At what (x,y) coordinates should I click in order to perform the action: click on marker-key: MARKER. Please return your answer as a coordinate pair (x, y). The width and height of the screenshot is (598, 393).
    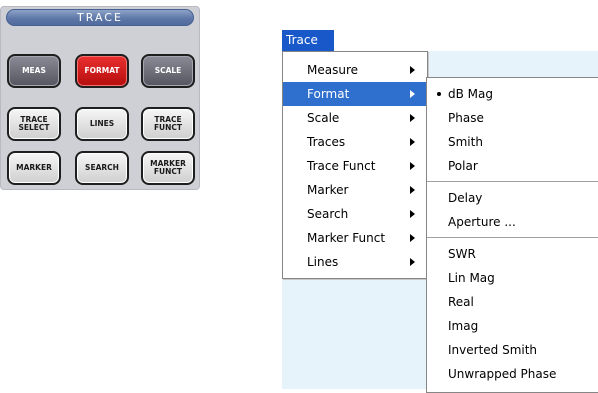
    Looking at the image, I should click on (34, 168).